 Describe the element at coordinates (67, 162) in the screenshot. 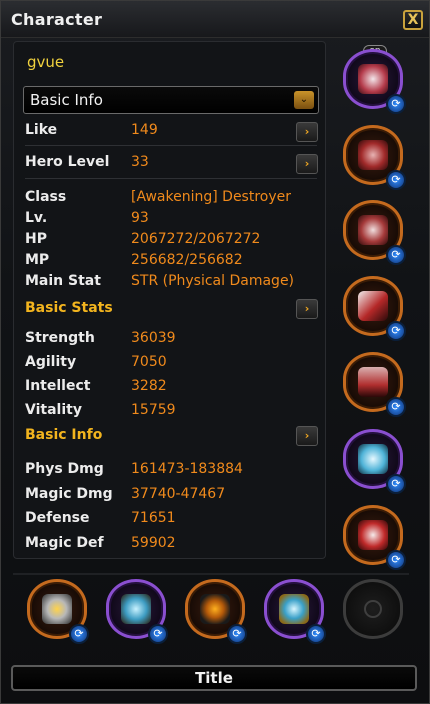

I see `stat-label: Hero Level` at that location.